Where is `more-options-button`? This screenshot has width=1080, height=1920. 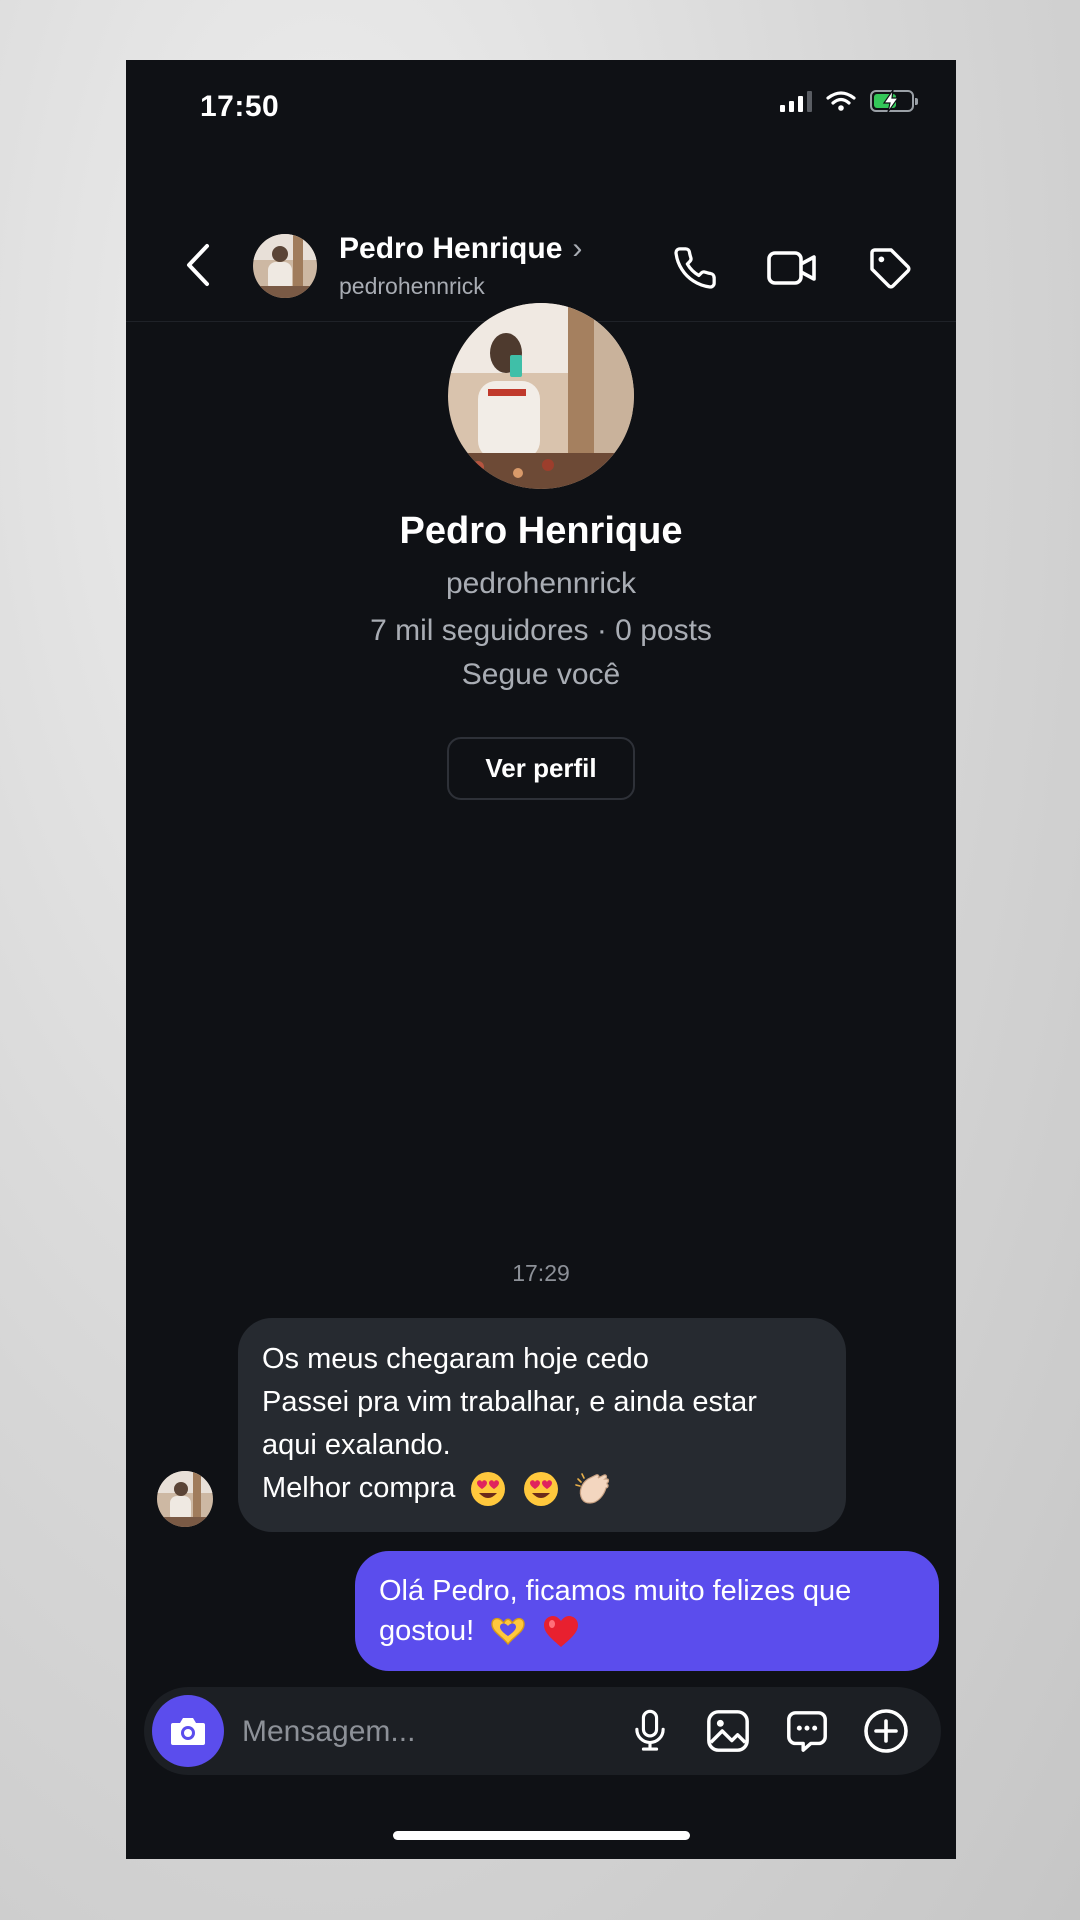 more-options-button is located at coordinates (886, 1731).